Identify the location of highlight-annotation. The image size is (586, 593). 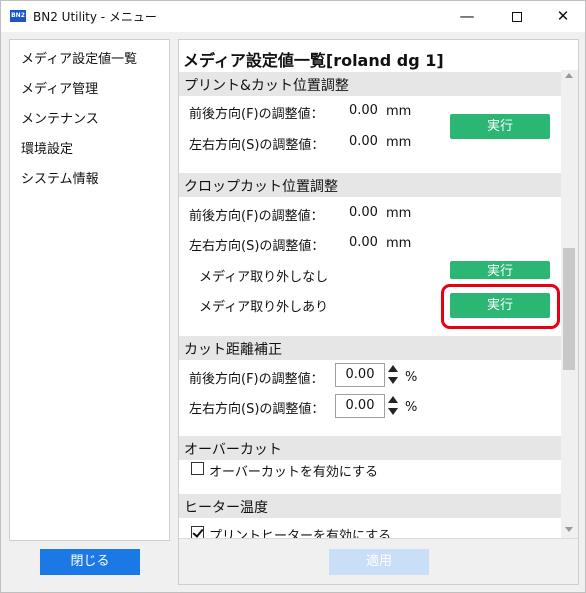
(500, 306).